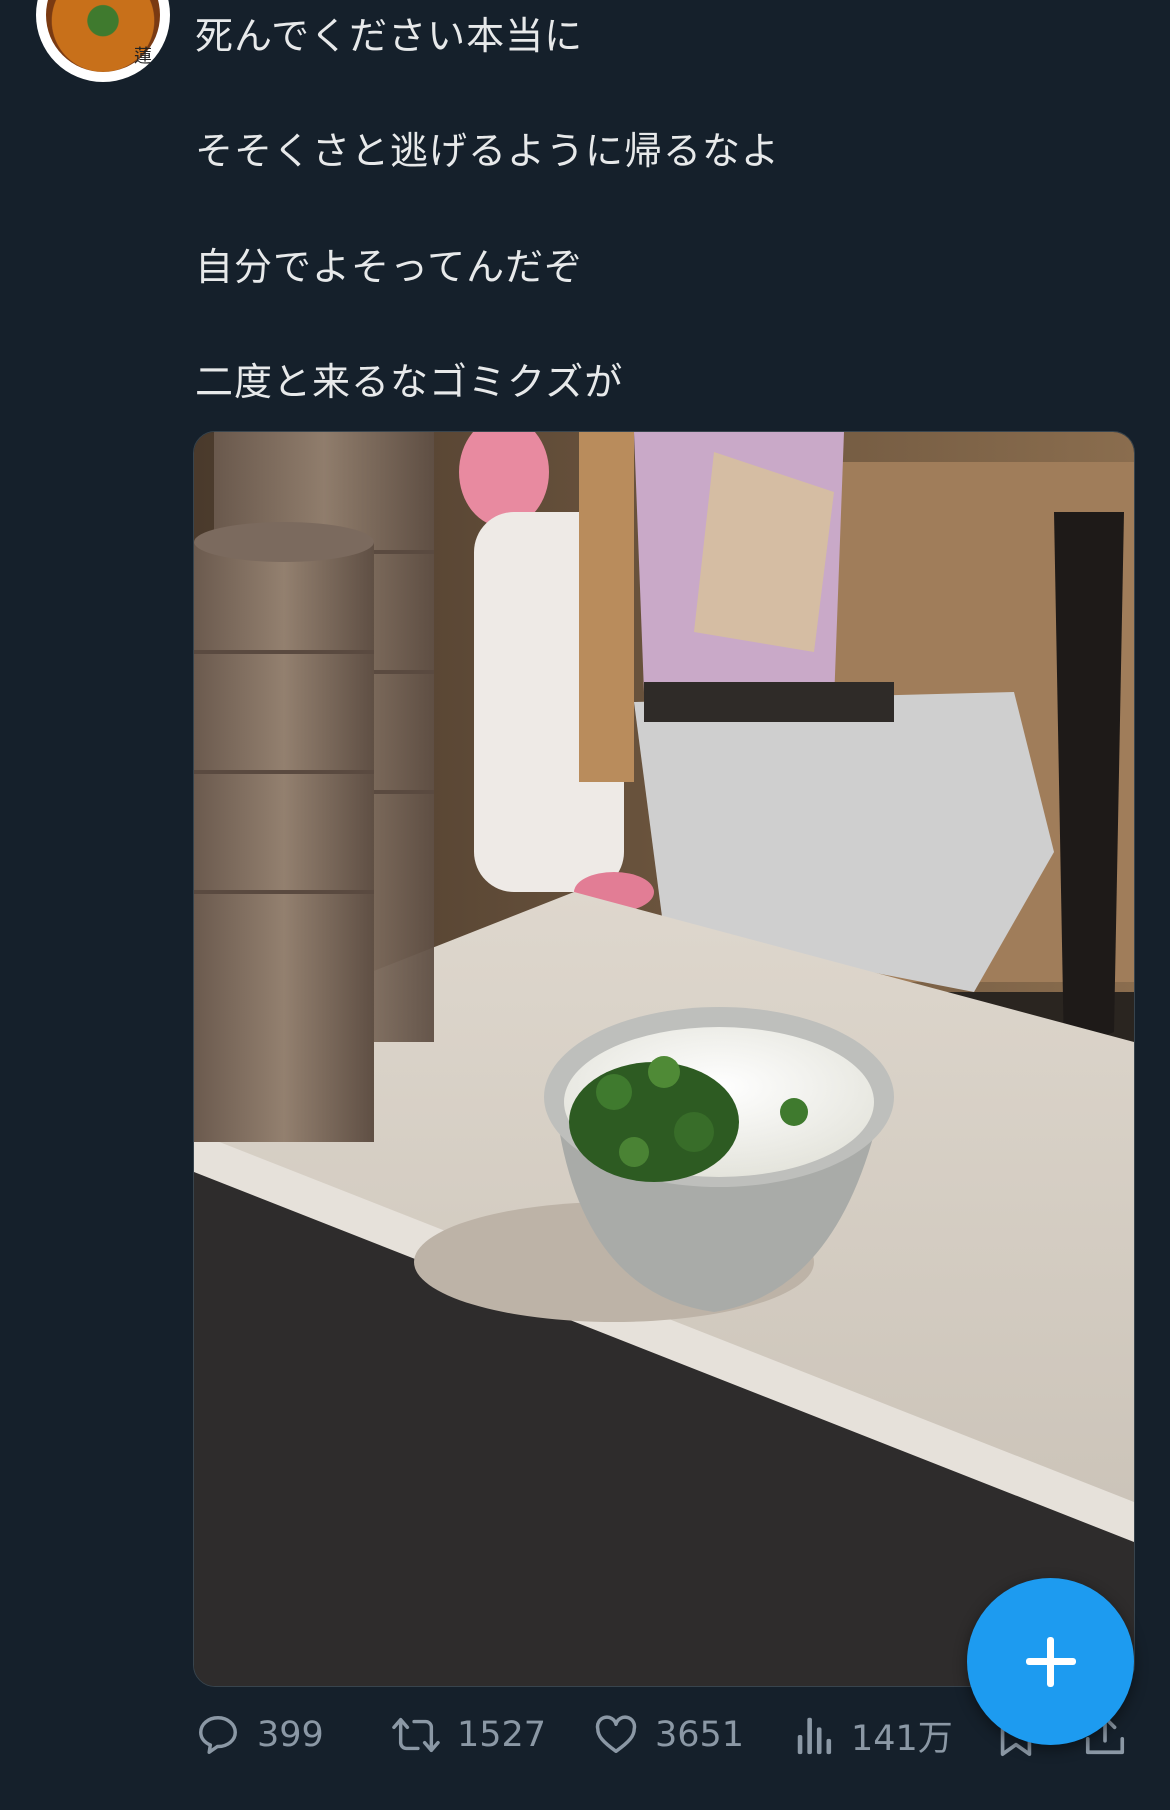 The width and height of the screenshot is (1170, 1810). Describe the element at coordinates (389, 36) in the screenshot. I see `tweet-line-1: 死んでください本当に` at that location.